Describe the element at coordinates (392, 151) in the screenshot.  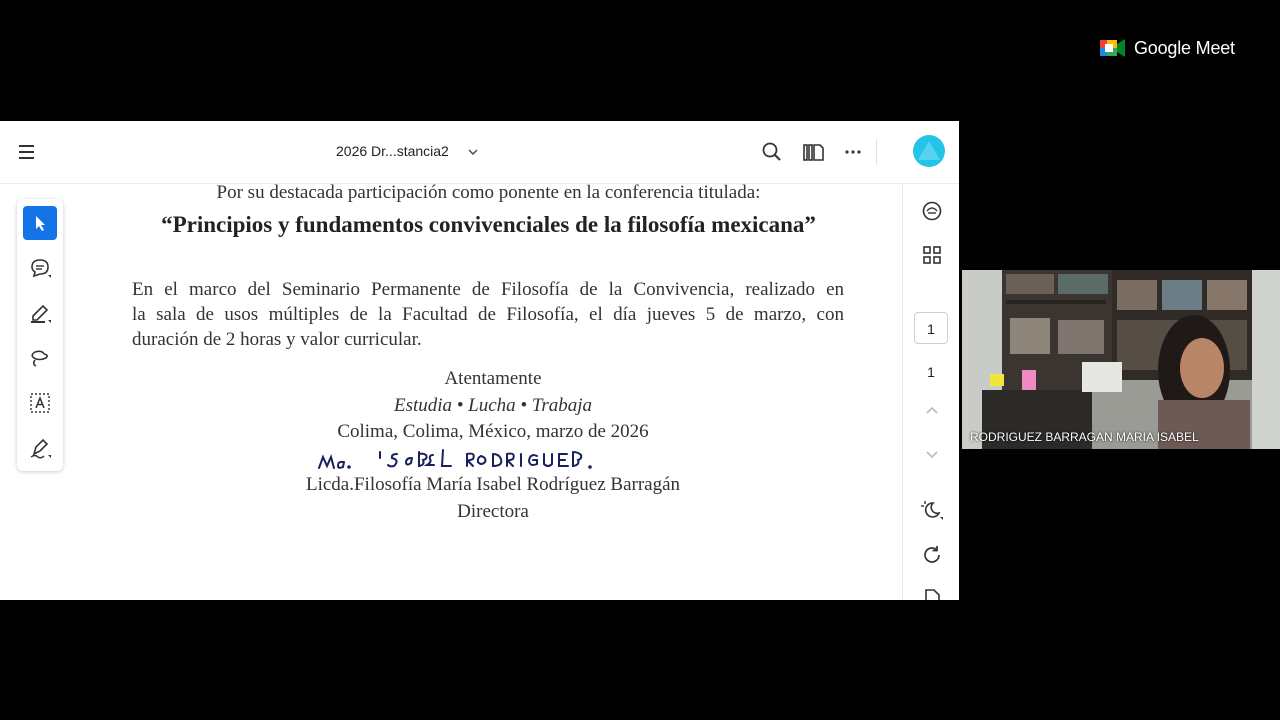
I see `document-title: 2026 Dr...stancia2` at that location.